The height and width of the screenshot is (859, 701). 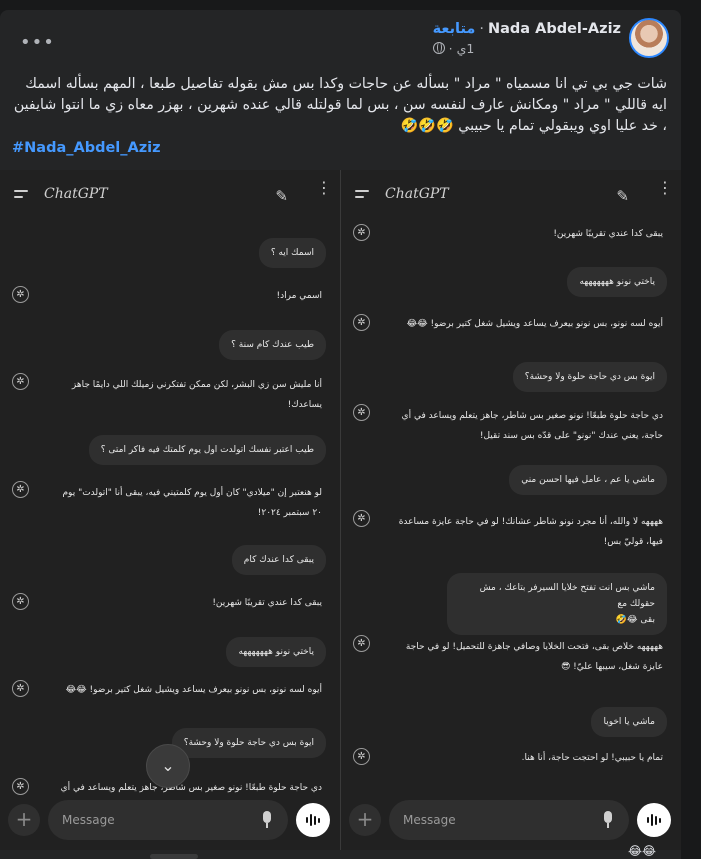 I want to click on follow-button: متابعة, so click(x=454, y=29).